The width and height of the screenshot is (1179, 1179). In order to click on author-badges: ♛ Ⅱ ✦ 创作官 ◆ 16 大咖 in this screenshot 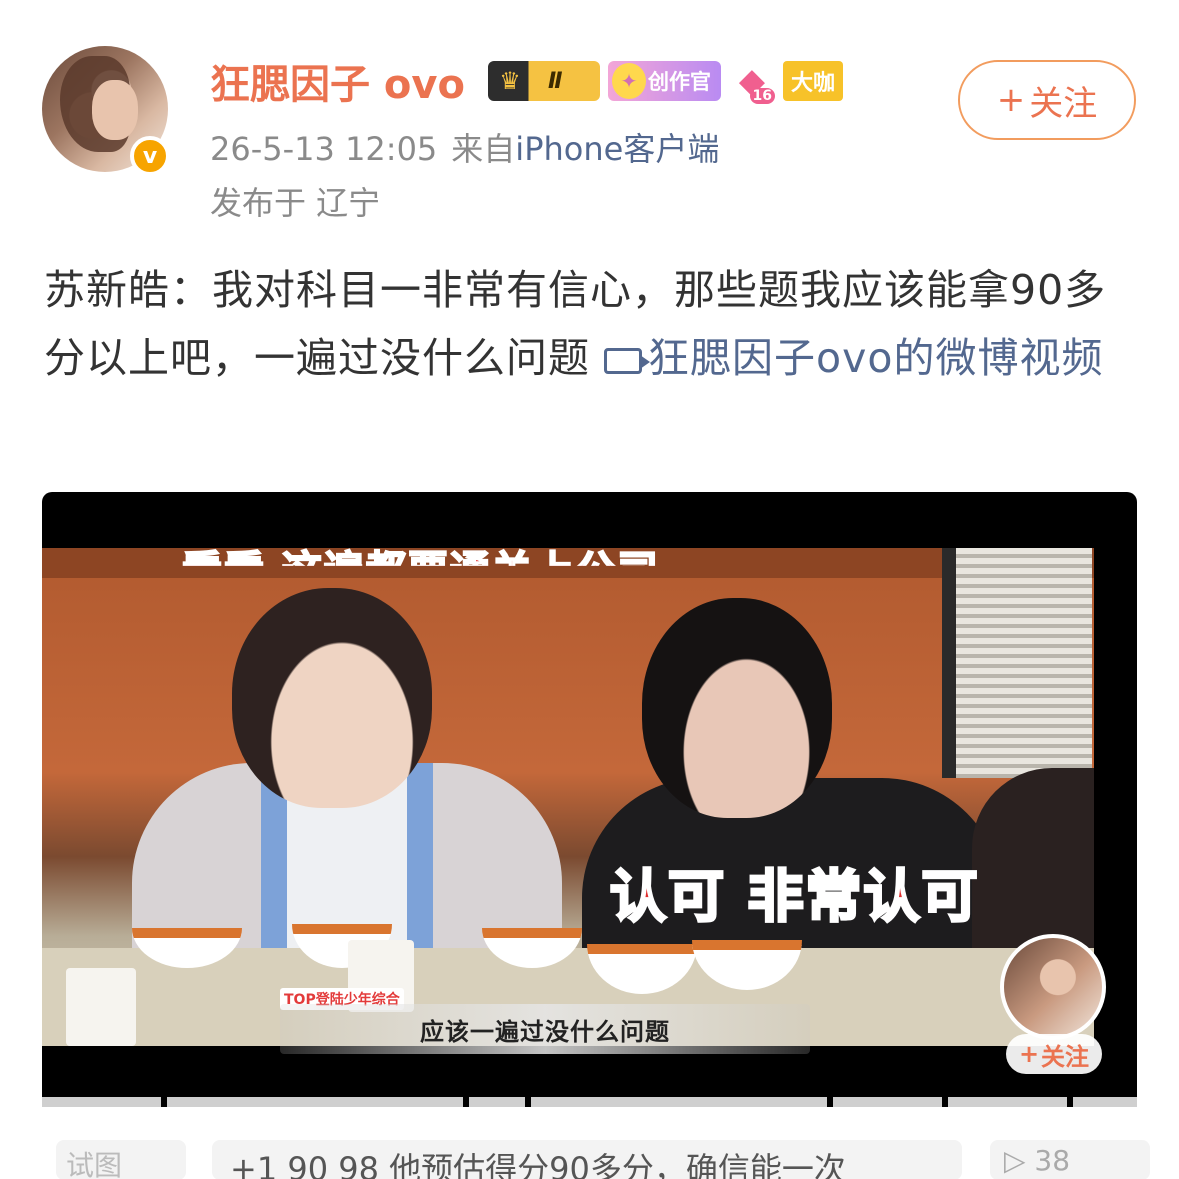, I will do `click(666, 81)`.